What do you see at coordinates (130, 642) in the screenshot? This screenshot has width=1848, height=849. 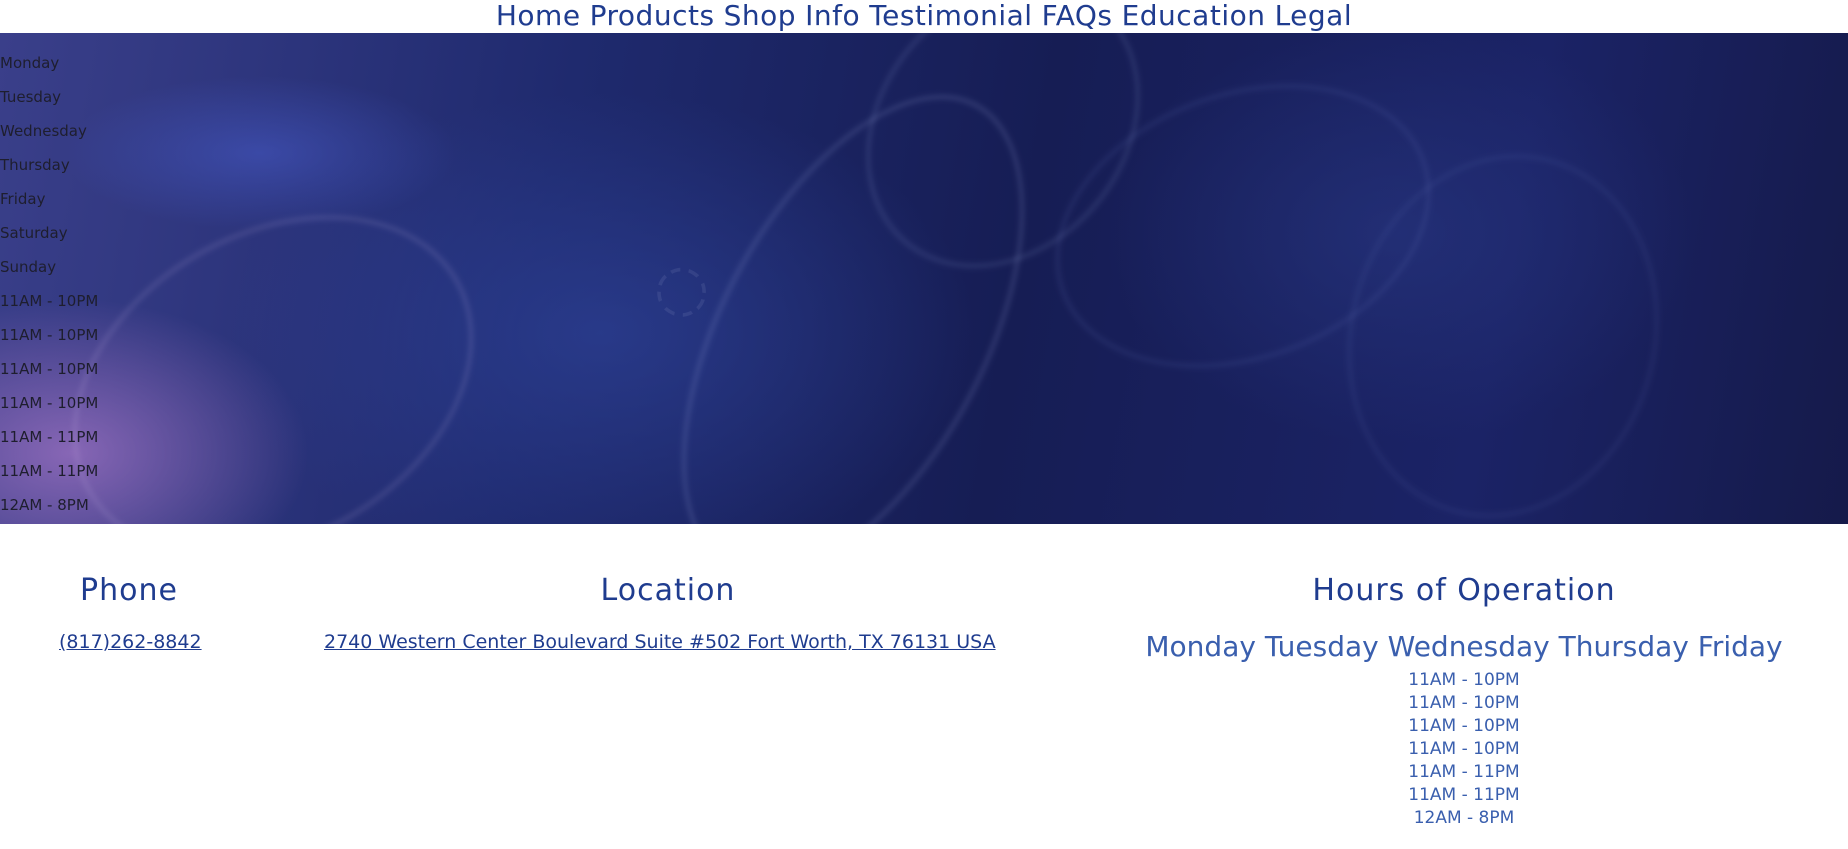 I see `phone-link: (817)262-8842` at bounding box center [130, 642].